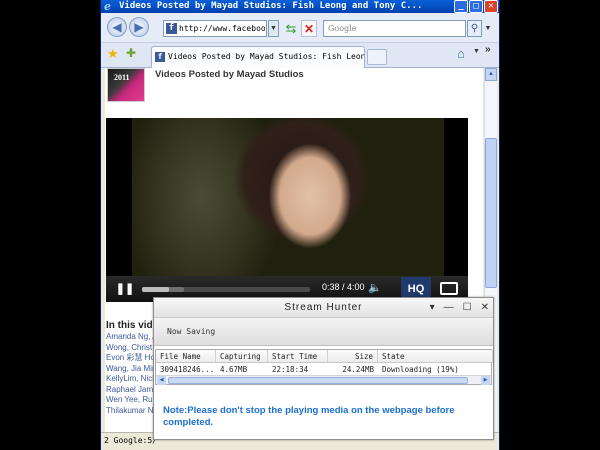 The image size is (600, 450). What do you see at coordinates (132, 379) in the screenshot?
I see `tag-link: KellyLim, Nich` at bounding box center [132, 379].